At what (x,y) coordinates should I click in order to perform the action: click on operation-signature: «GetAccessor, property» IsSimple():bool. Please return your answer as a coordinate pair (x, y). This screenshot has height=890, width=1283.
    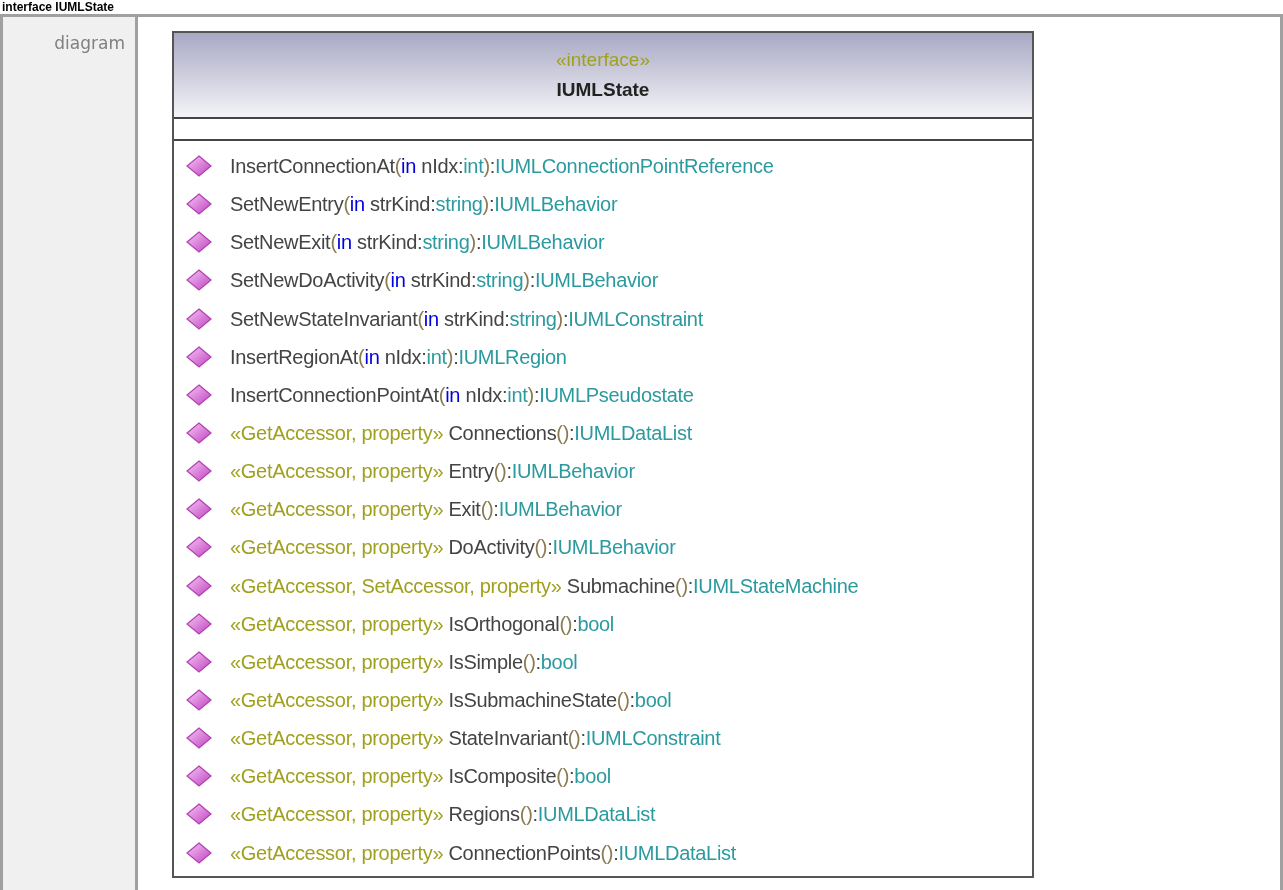
    Looking at the image, I should click on (404, 662).